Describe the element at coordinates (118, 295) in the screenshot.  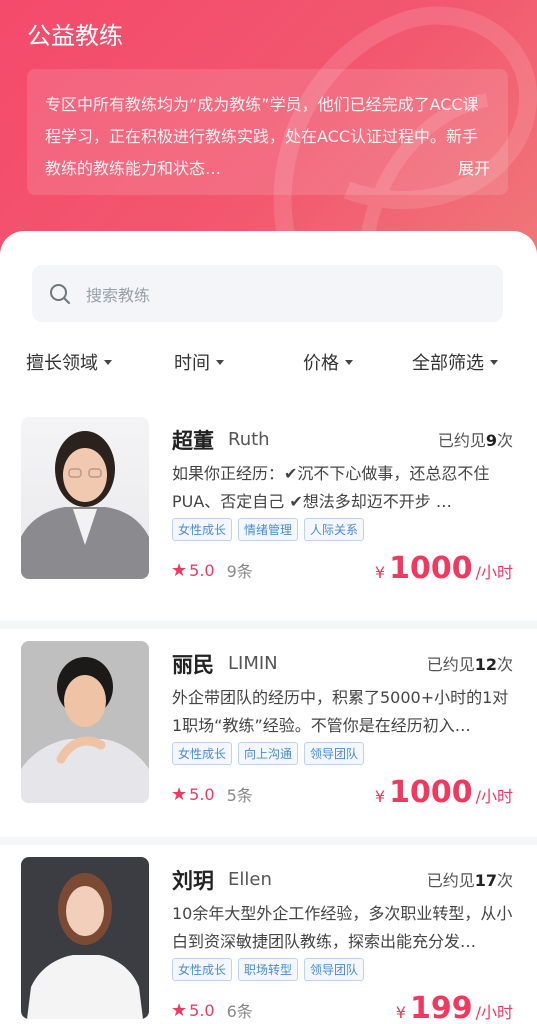
I see `search-placeholder: 搜索教练` at that location.